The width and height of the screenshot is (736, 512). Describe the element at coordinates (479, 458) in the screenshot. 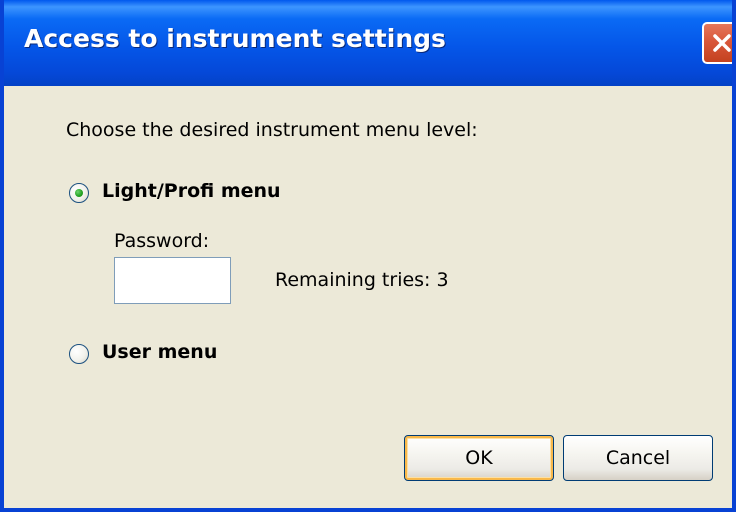

I see `ok-button: OK` at that location.